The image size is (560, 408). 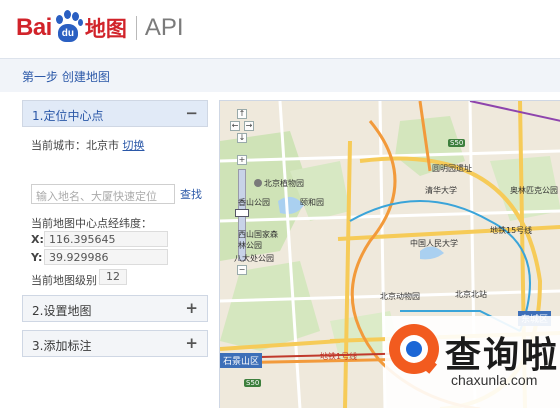 What do you see at coordinates (511, 230) in the screenshot?
I see `map-label: 地铁15号线` at bounding box center [511, 230].